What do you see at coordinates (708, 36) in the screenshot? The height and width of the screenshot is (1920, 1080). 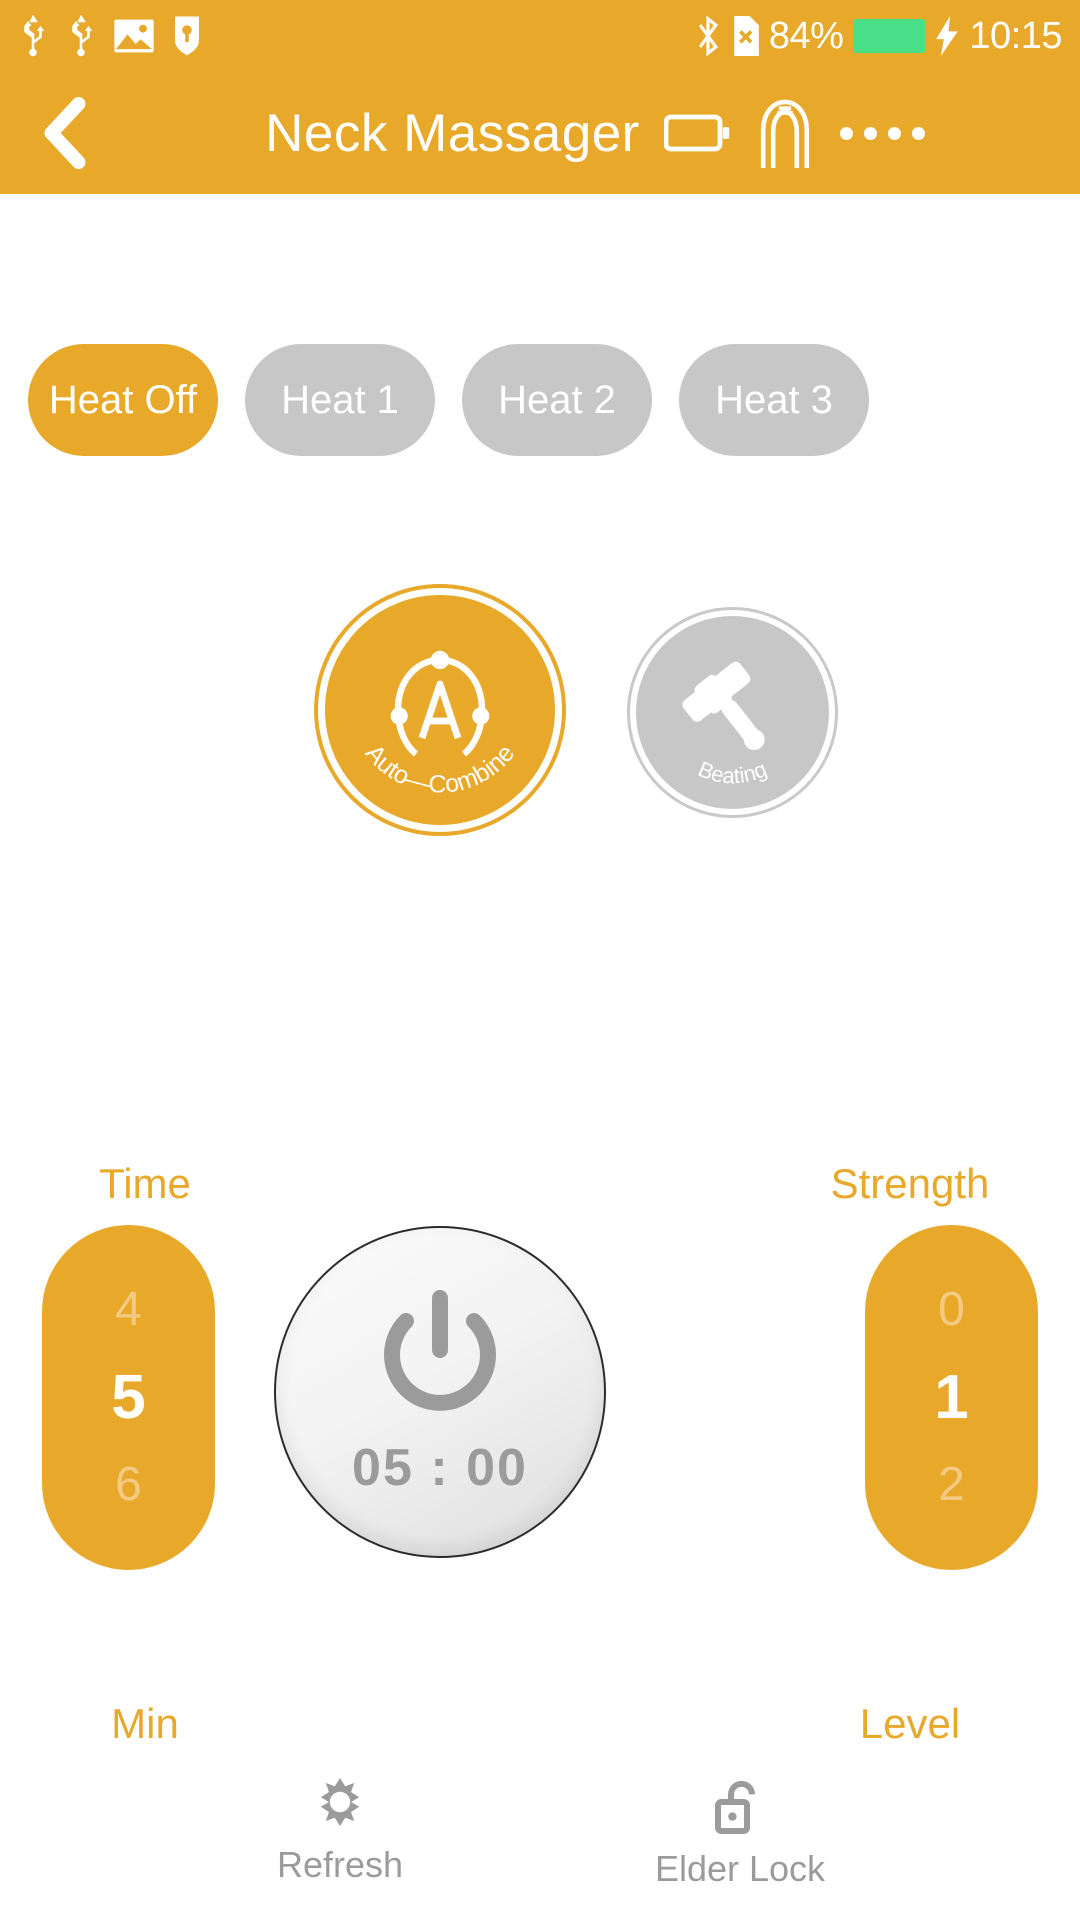 I see `bluetooth-icon` at bounding box center [708, 36].